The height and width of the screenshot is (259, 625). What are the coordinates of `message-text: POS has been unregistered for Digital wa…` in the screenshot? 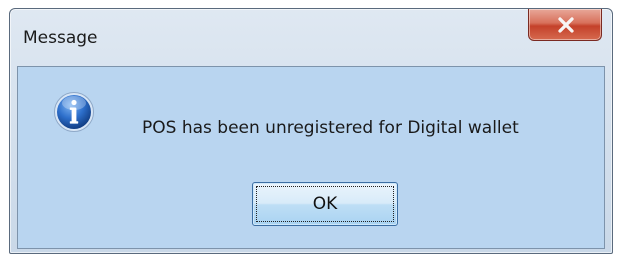 It's located at (330, 128).